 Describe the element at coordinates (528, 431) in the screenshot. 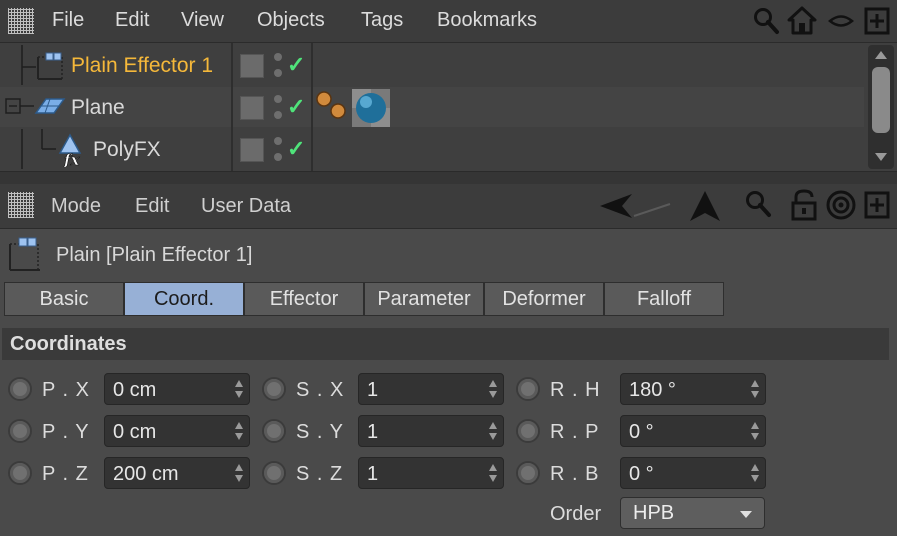

I see `rp-animate-radio` at that location.